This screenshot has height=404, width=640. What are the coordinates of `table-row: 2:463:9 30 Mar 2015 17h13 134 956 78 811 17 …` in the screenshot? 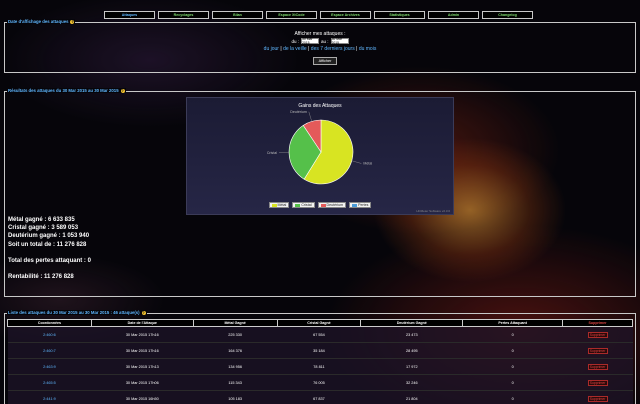 It's located at (320, 366).